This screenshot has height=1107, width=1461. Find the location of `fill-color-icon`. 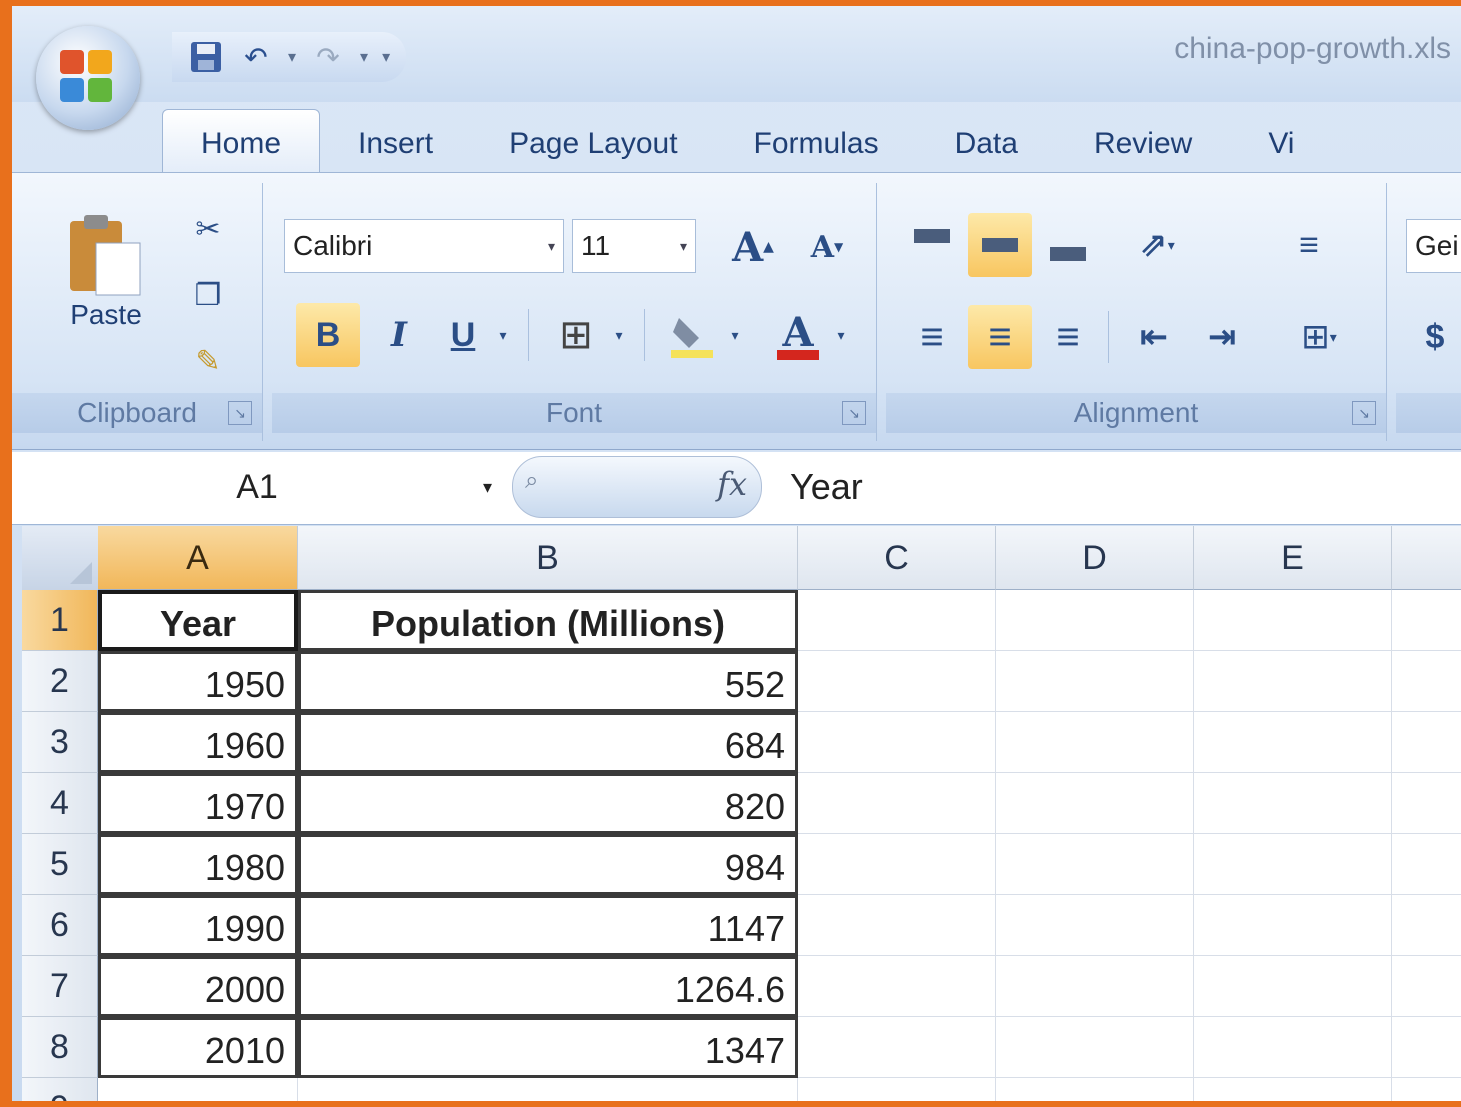

fill-color-icon is located at coordinates (692, 335).